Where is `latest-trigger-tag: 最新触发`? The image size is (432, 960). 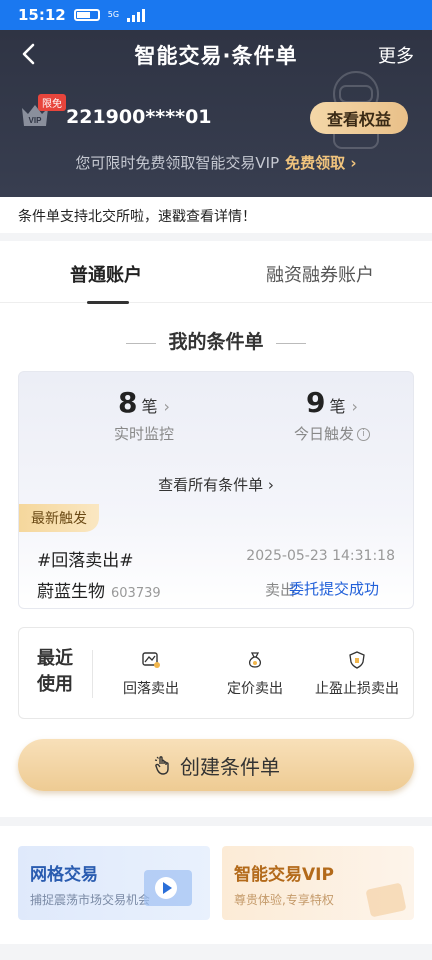
latest-trigger-tag: 最新触发 is located at coordinates (59, 518).